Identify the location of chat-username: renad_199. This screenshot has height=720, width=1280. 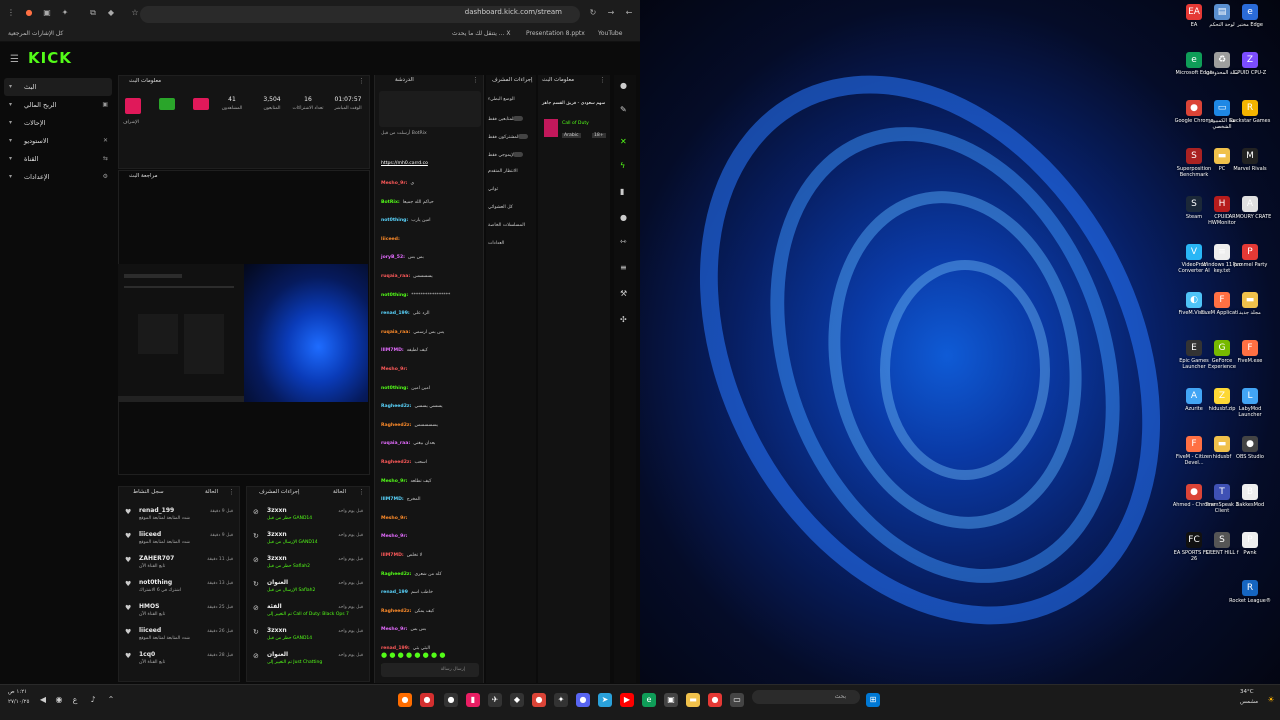
(394, 592).